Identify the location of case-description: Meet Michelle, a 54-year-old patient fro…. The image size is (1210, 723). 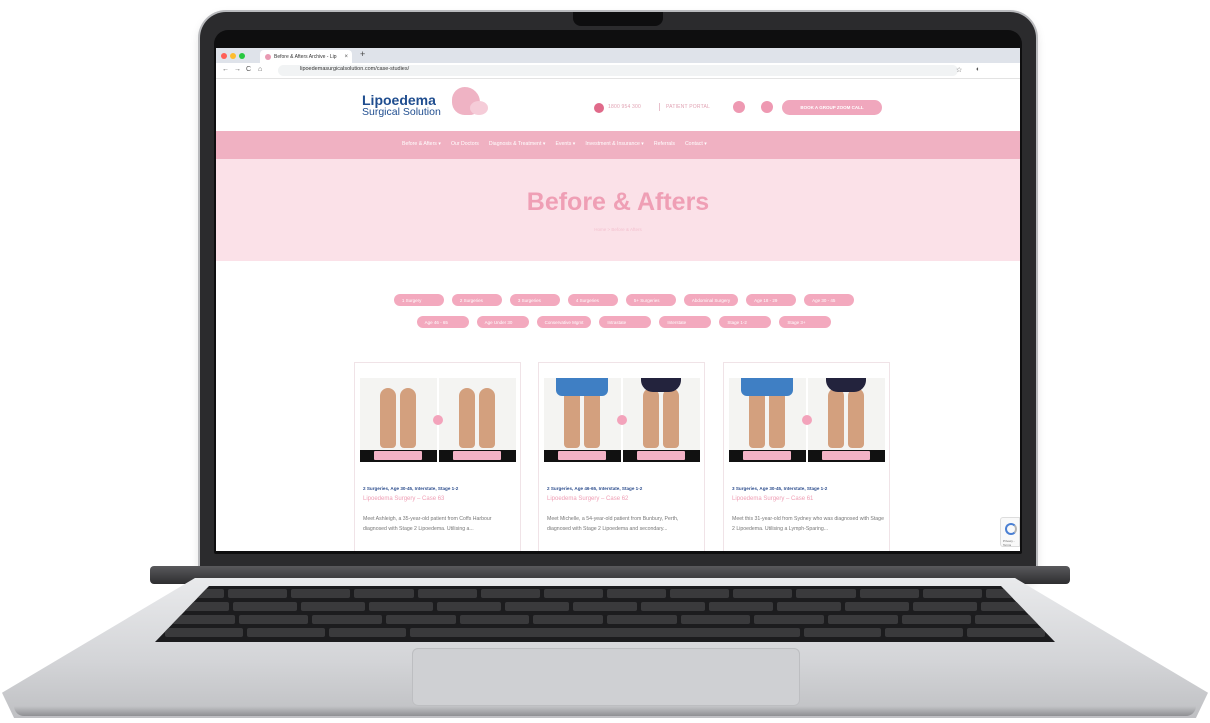
(613, 524).